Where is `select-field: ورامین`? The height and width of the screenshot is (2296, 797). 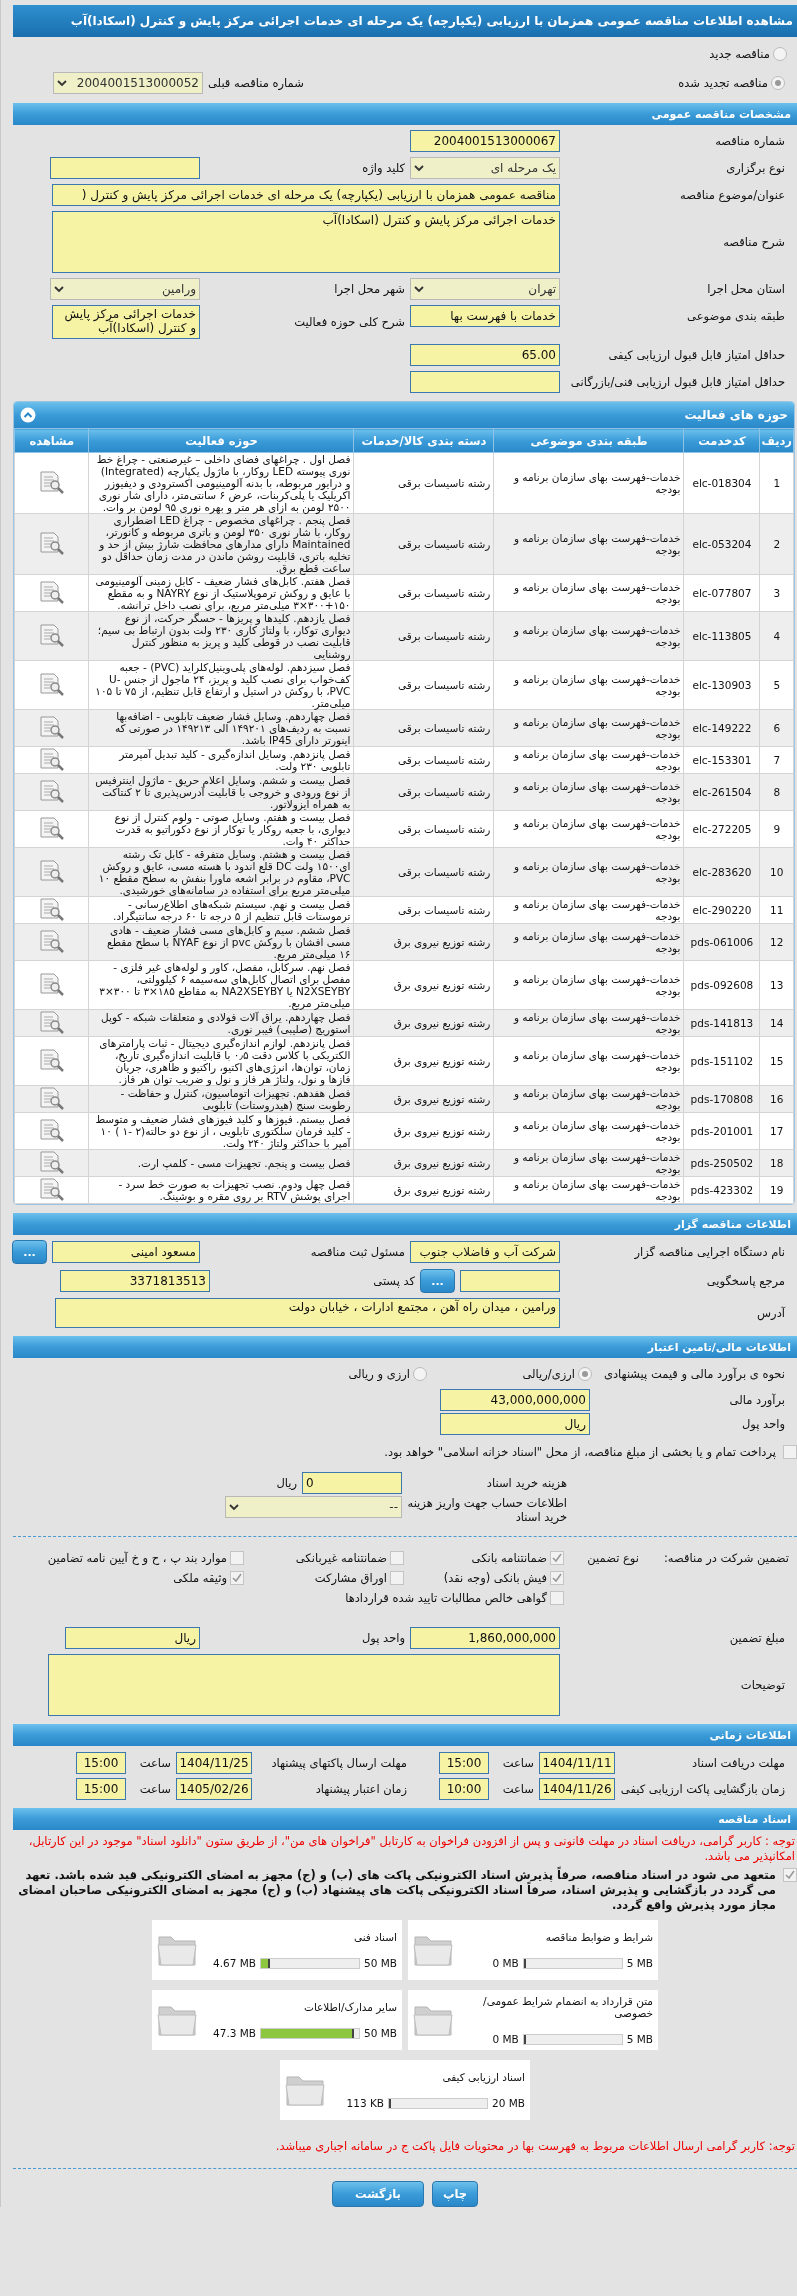 select-field: ورامین is located at coordinates (125, 289).